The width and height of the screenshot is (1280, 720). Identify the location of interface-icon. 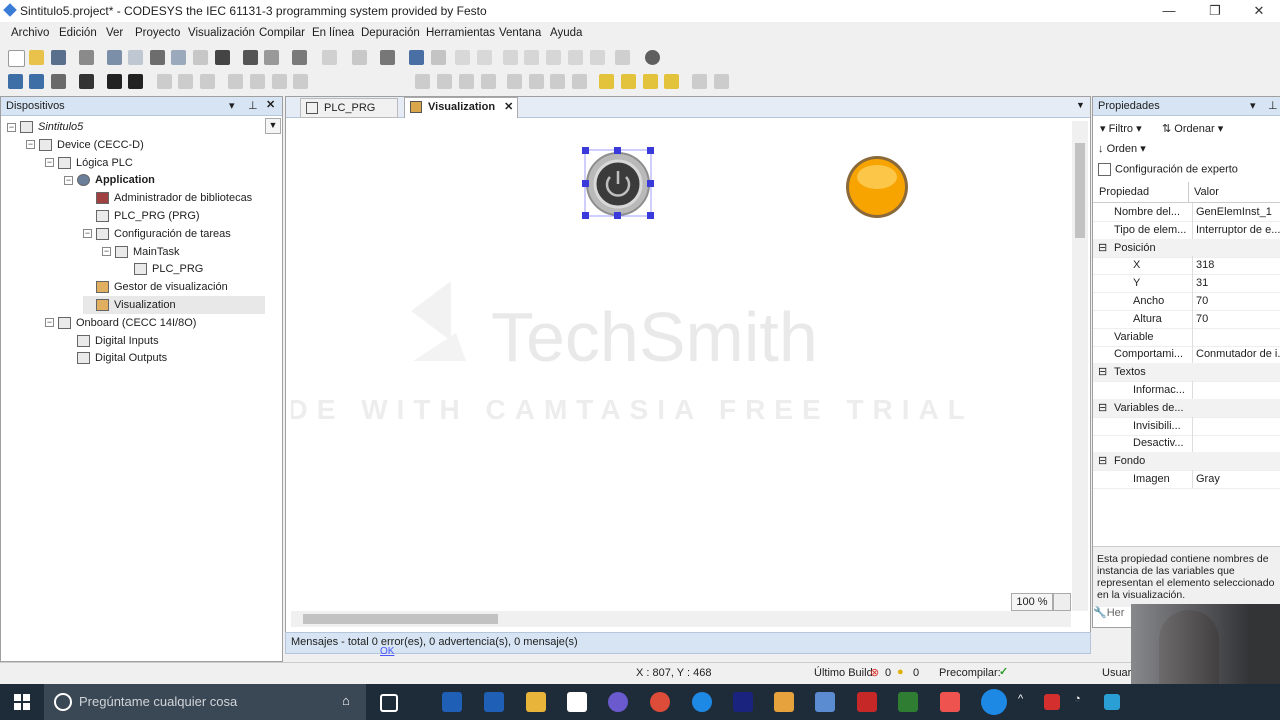
(36, 81).